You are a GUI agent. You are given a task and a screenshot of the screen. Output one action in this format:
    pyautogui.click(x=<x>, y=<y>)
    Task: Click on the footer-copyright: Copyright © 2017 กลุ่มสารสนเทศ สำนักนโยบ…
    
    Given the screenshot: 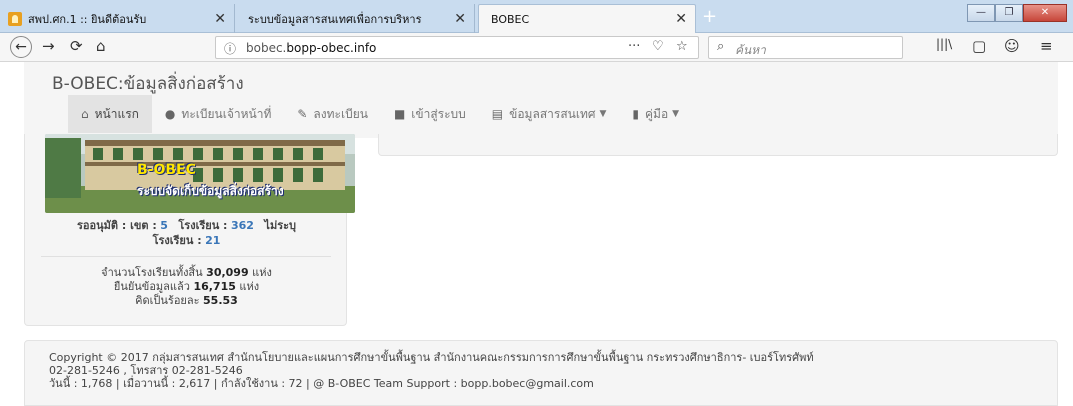 What is the action you would take?
    pyautogui.click(x=431, y=357)
    